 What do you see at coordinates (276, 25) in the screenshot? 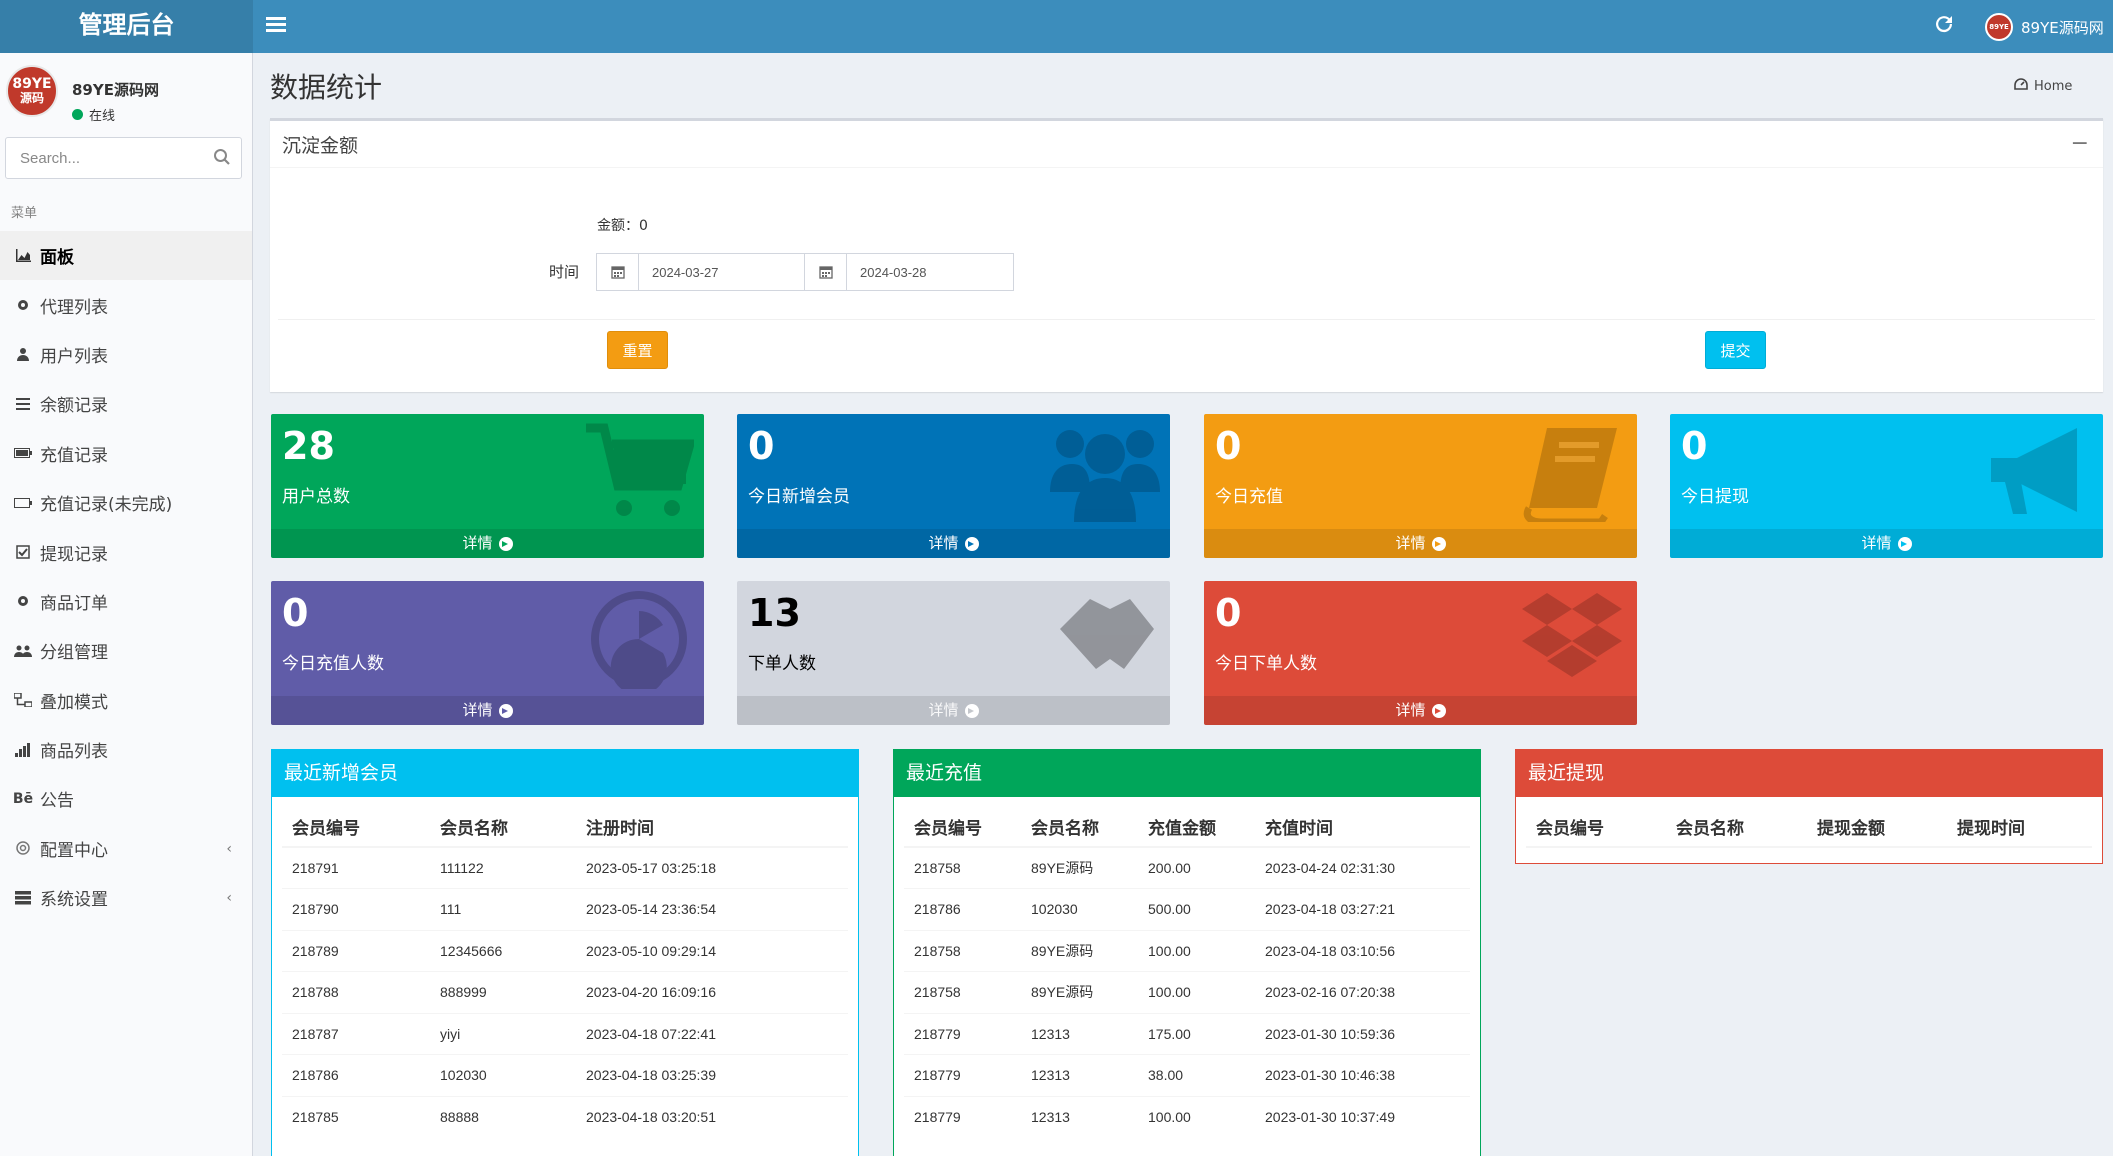
I see `sidebar-toggle-icon` at bounding box center [276, 25].